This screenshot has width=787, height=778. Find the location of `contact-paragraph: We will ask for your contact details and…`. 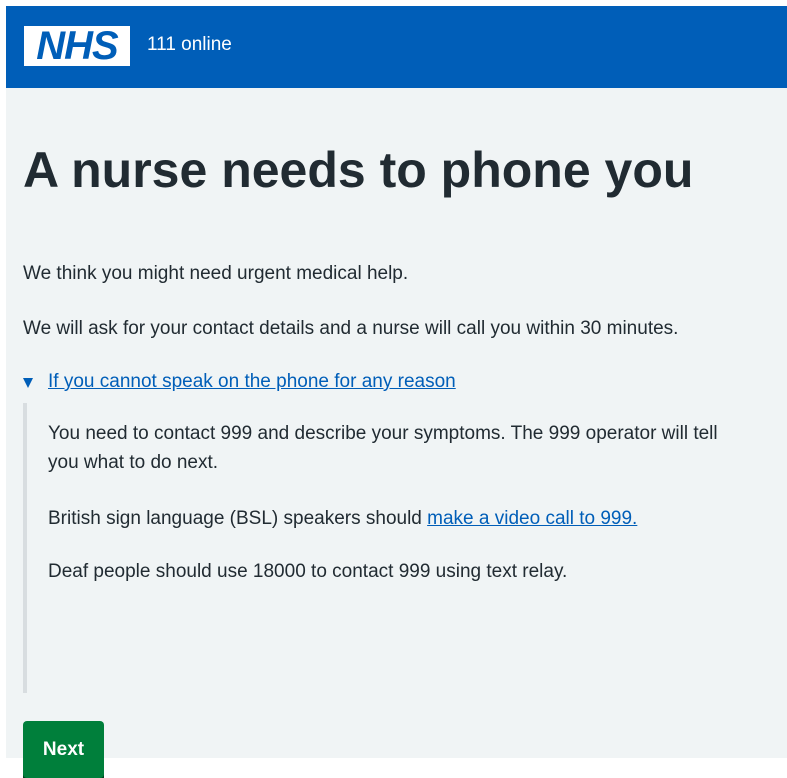

contact-paragraph: We will ask for your contact details and… is located at coordinates (351, 328).